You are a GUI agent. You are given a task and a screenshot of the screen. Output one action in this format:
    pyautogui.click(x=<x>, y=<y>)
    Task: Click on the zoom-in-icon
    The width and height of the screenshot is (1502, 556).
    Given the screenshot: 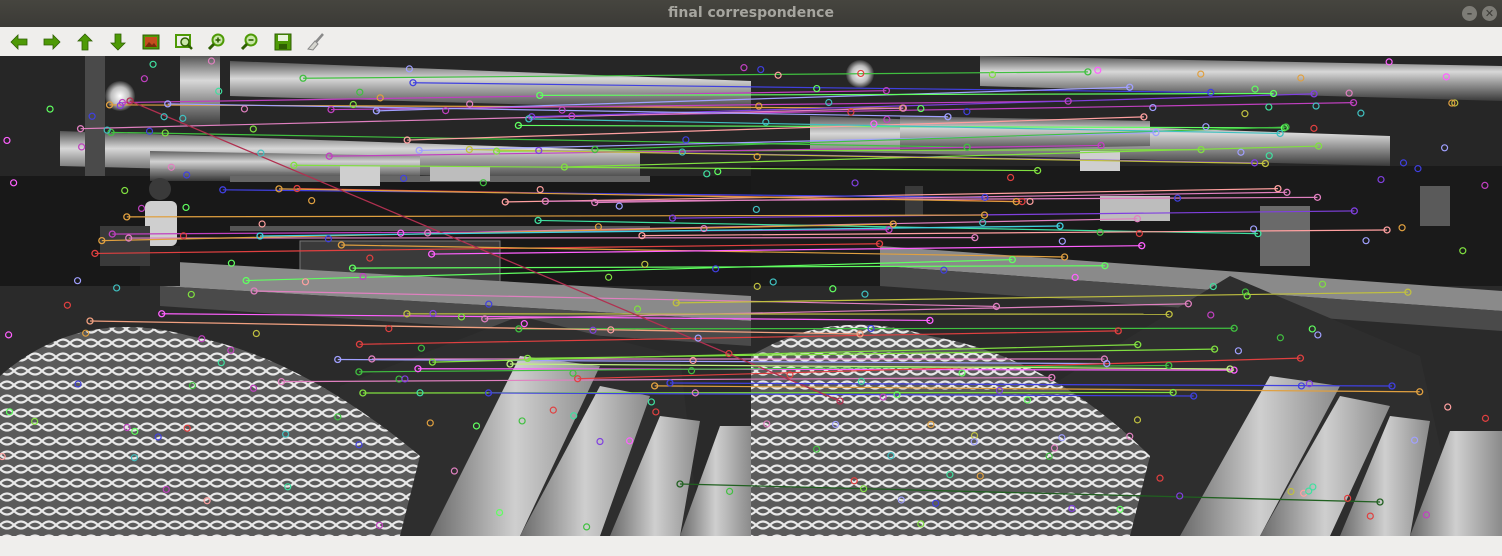 What is the action you would take?
    pyautogui.click(x=216, y=42)
    